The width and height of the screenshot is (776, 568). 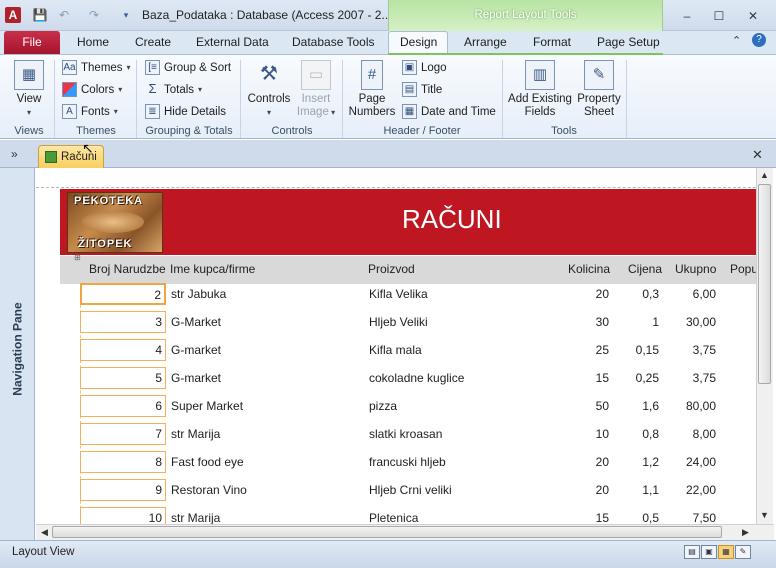 What do you see at coordinates (266, 490) in the screenshot?
I see `cell-kupac: Restoran Vino` at bounding box center [266, 490].